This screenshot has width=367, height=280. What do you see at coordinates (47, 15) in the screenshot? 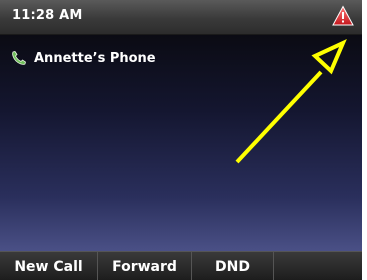
I see `clock-time: 11:28 AM` at bounding box center [47, 15].